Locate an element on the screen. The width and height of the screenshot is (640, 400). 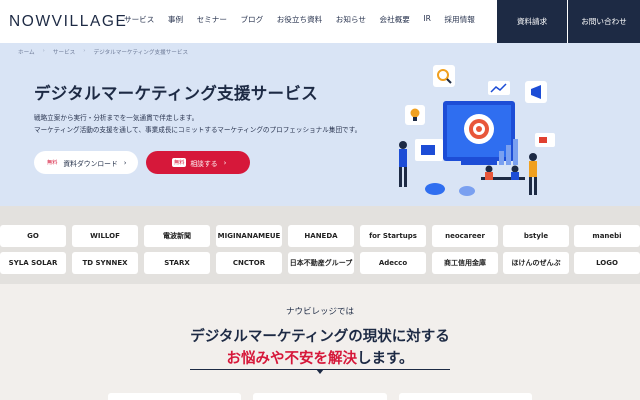
client-logo: 日本不動産グループ is located at coordinates (321, 263).